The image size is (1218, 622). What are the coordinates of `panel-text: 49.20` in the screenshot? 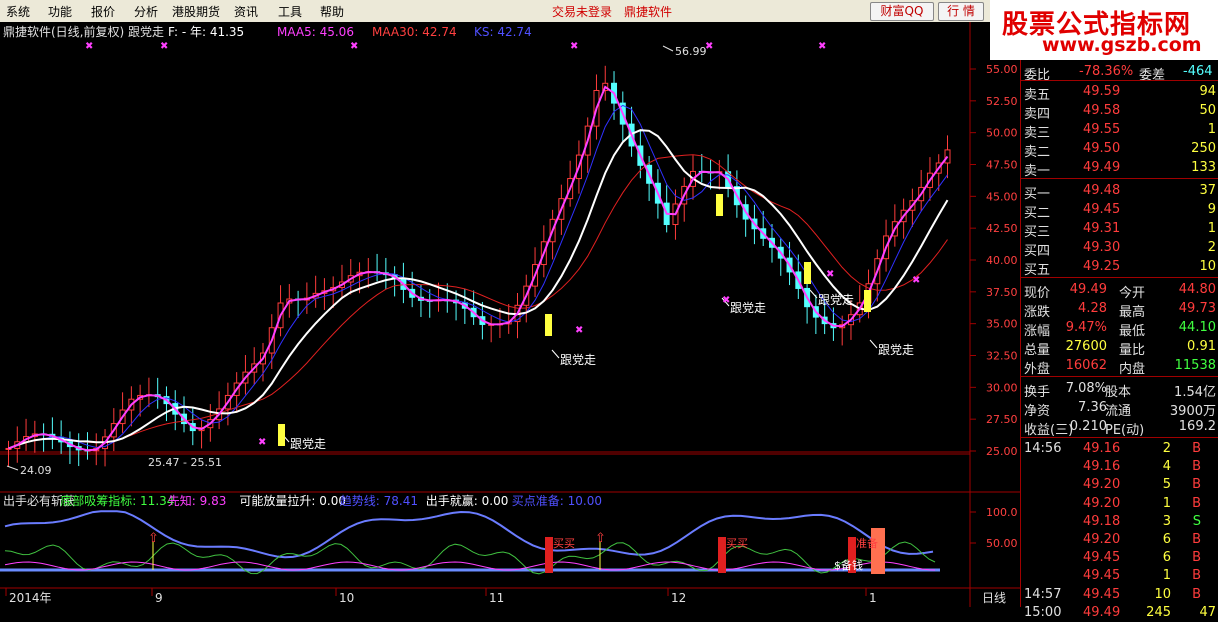 It's located at (1102, 503).